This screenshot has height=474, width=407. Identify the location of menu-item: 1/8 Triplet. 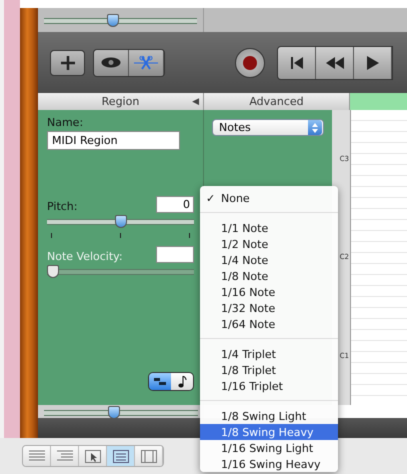
(269, 370).